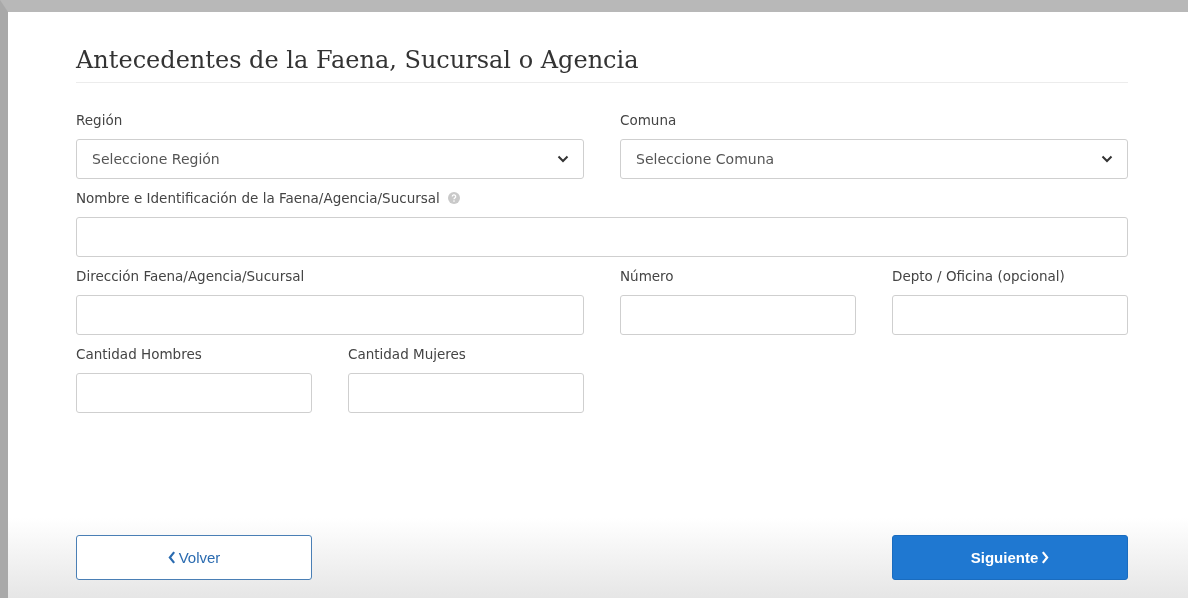 This screenshot has height=598, width=1188. What do you see at coordinates (171, 557) in the screenshot?
I see `chevron-left-icon` at bounding box center [171, 557].